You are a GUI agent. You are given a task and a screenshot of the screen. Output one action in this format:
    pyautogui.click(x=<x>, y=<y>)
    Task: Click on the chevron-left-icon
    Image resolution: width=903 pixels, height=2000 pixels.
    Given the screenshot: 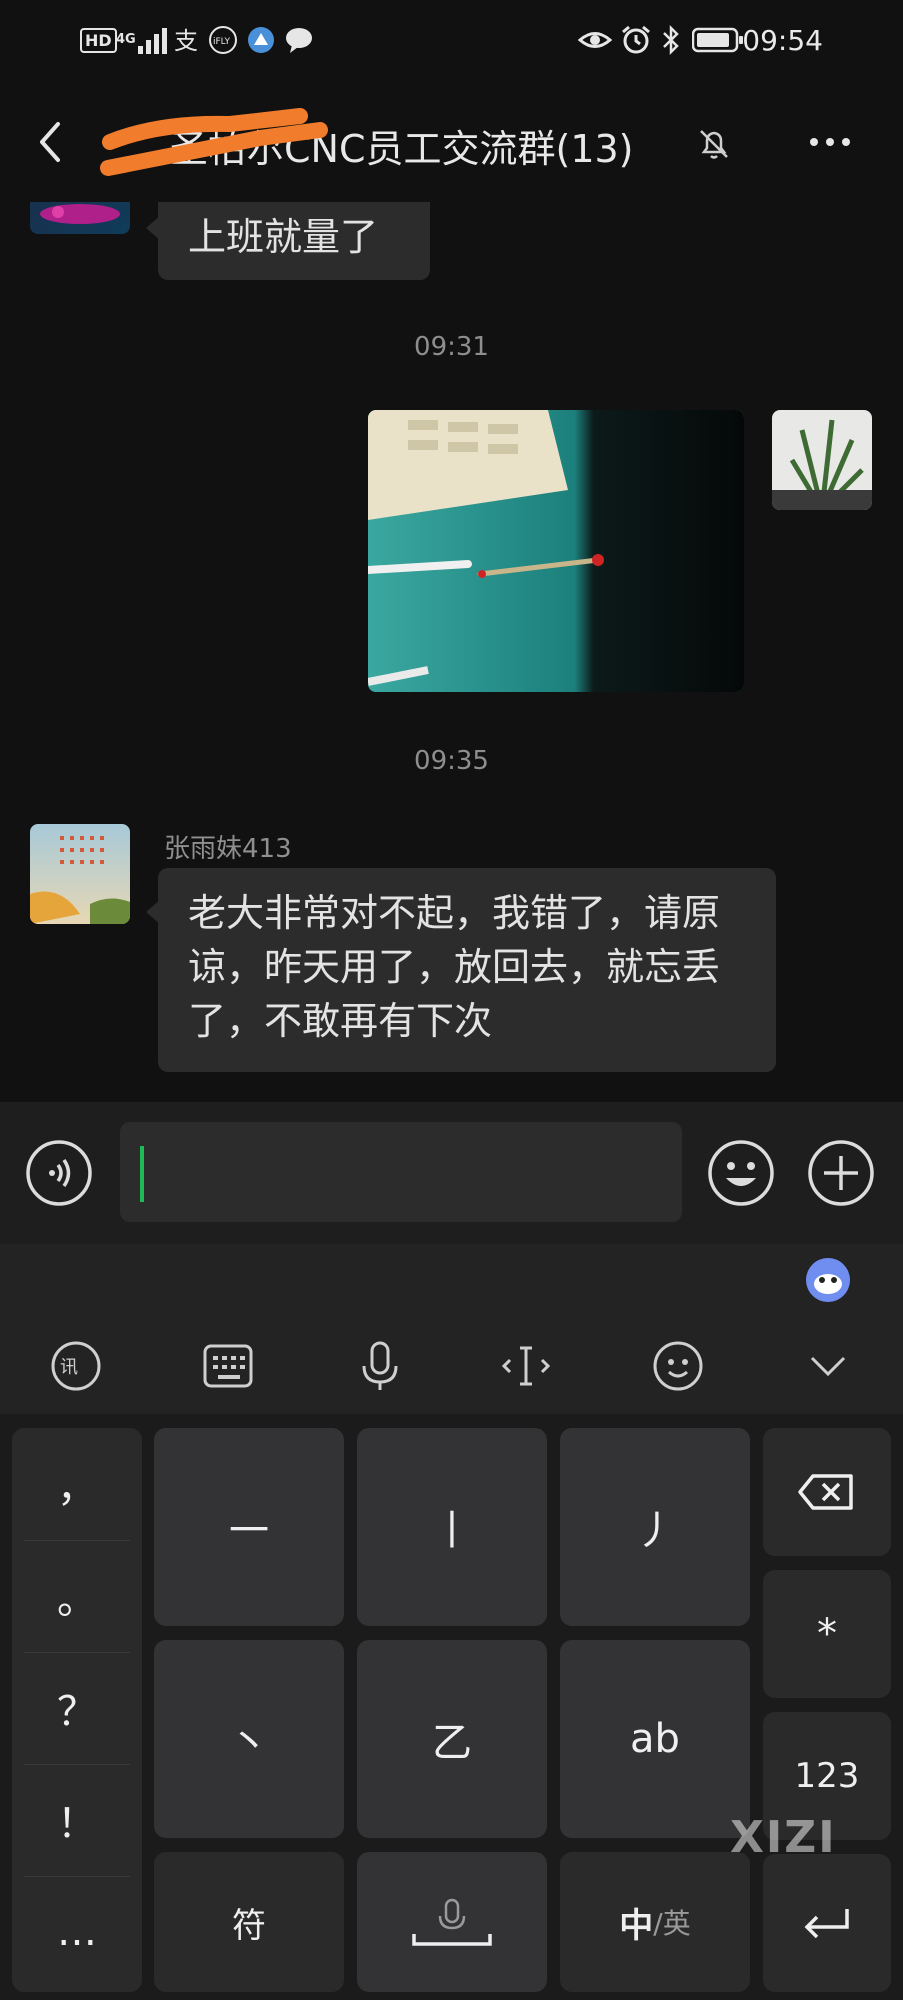 What is the action you would take?
    pyautogui.click(x=50, y=142)
    